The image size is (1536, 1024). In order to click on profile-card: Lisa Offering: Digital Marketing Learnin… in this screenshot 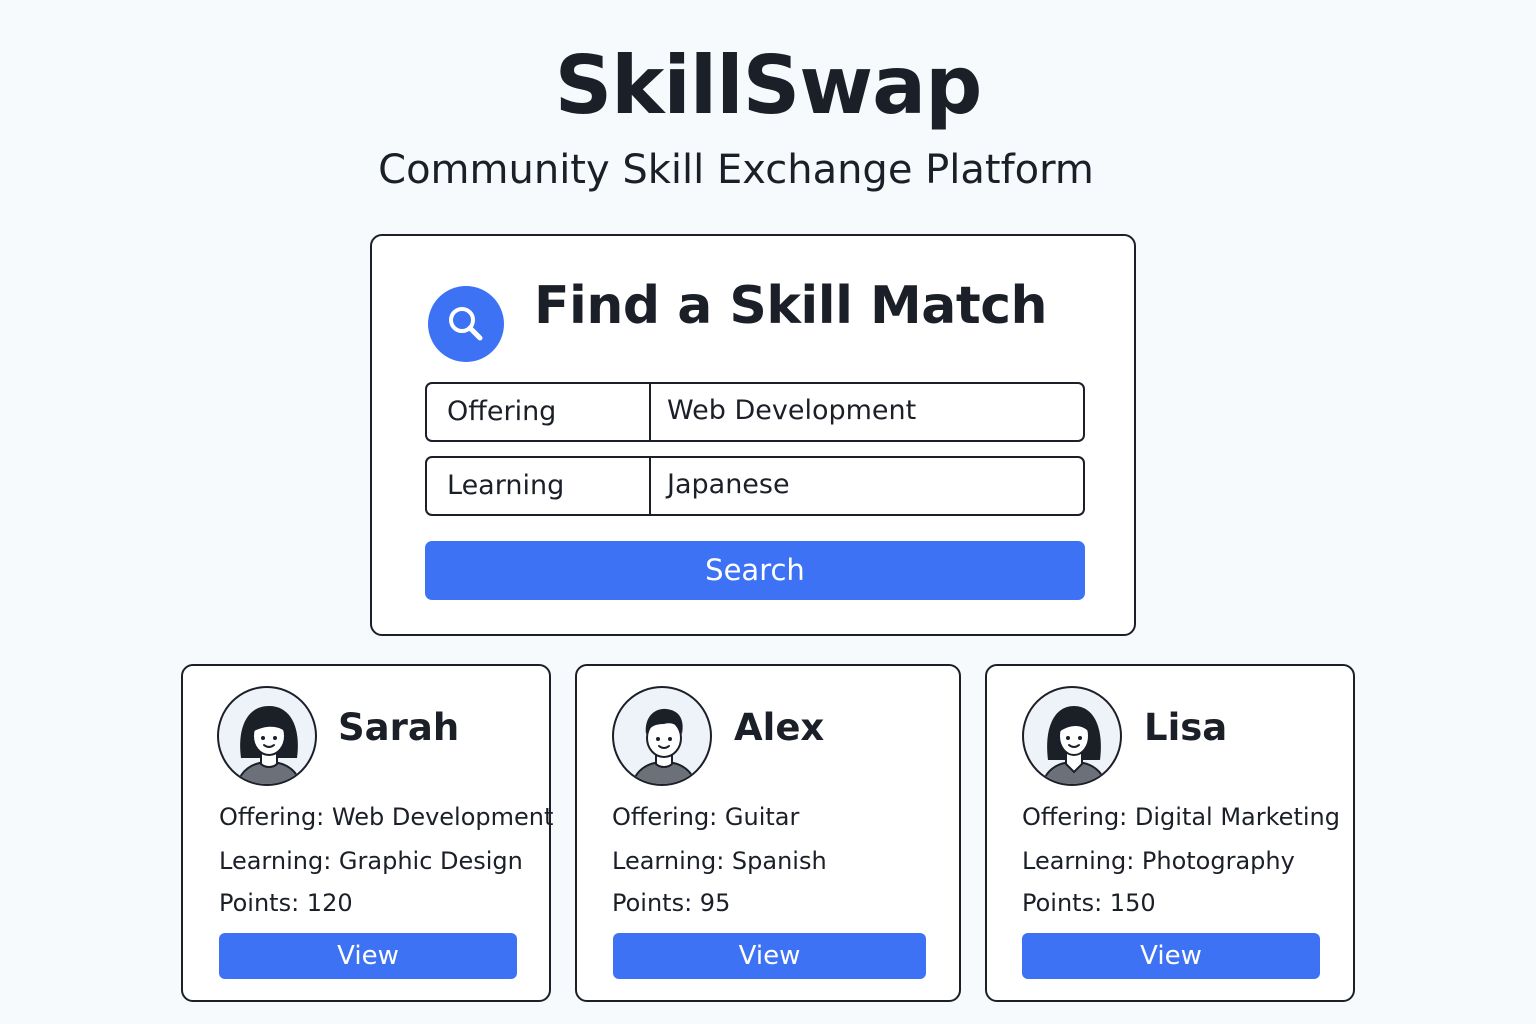, I will do `click(1170, 833)`.